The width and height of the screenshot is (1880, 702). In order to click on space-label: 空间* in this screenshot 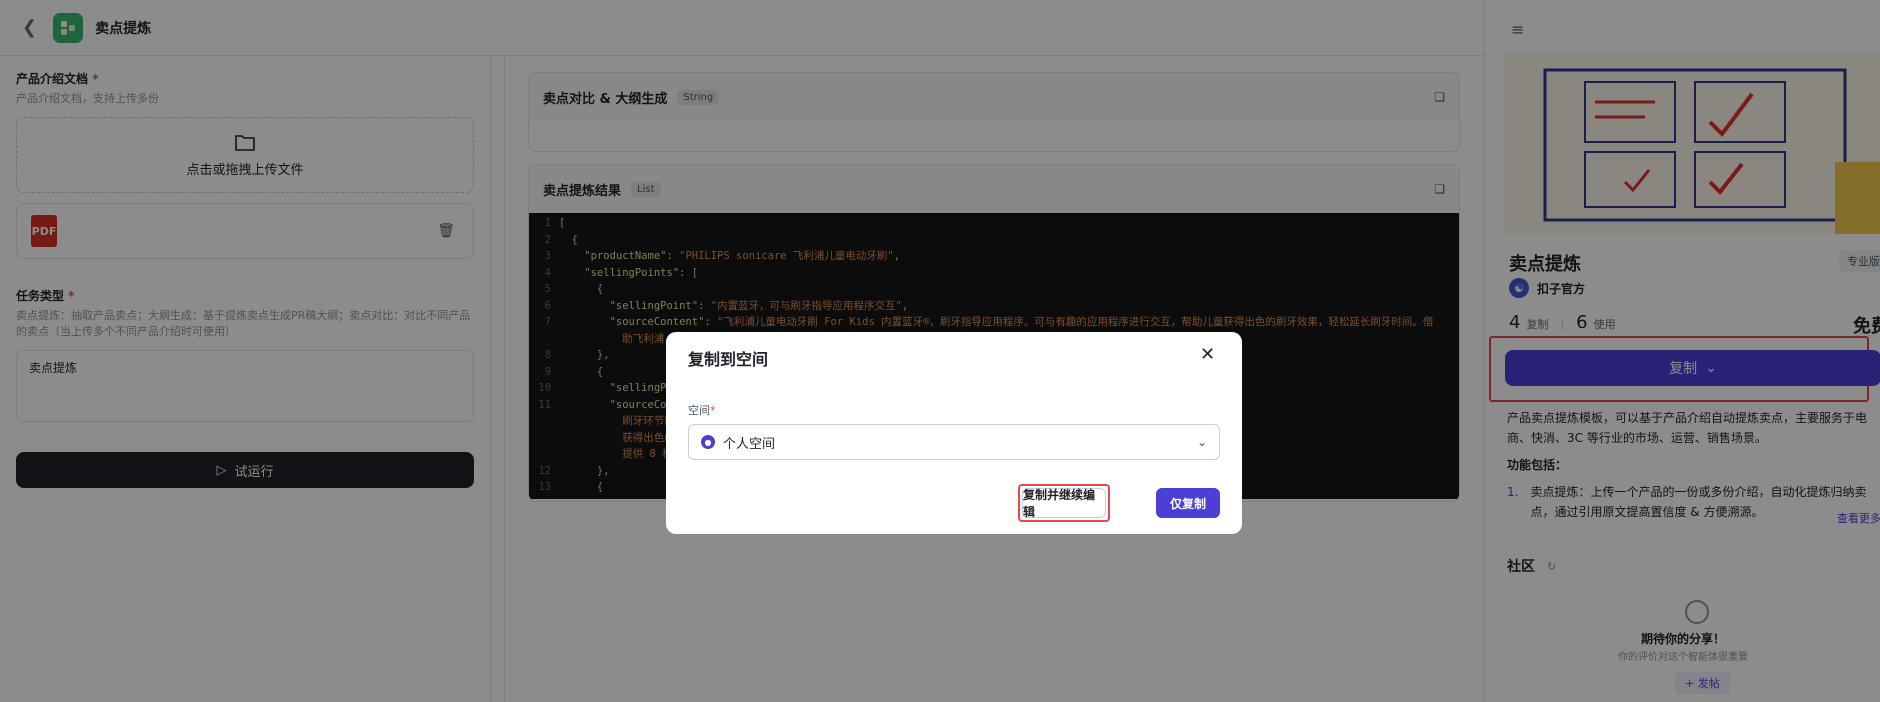, I will do `click(702, 410)`.